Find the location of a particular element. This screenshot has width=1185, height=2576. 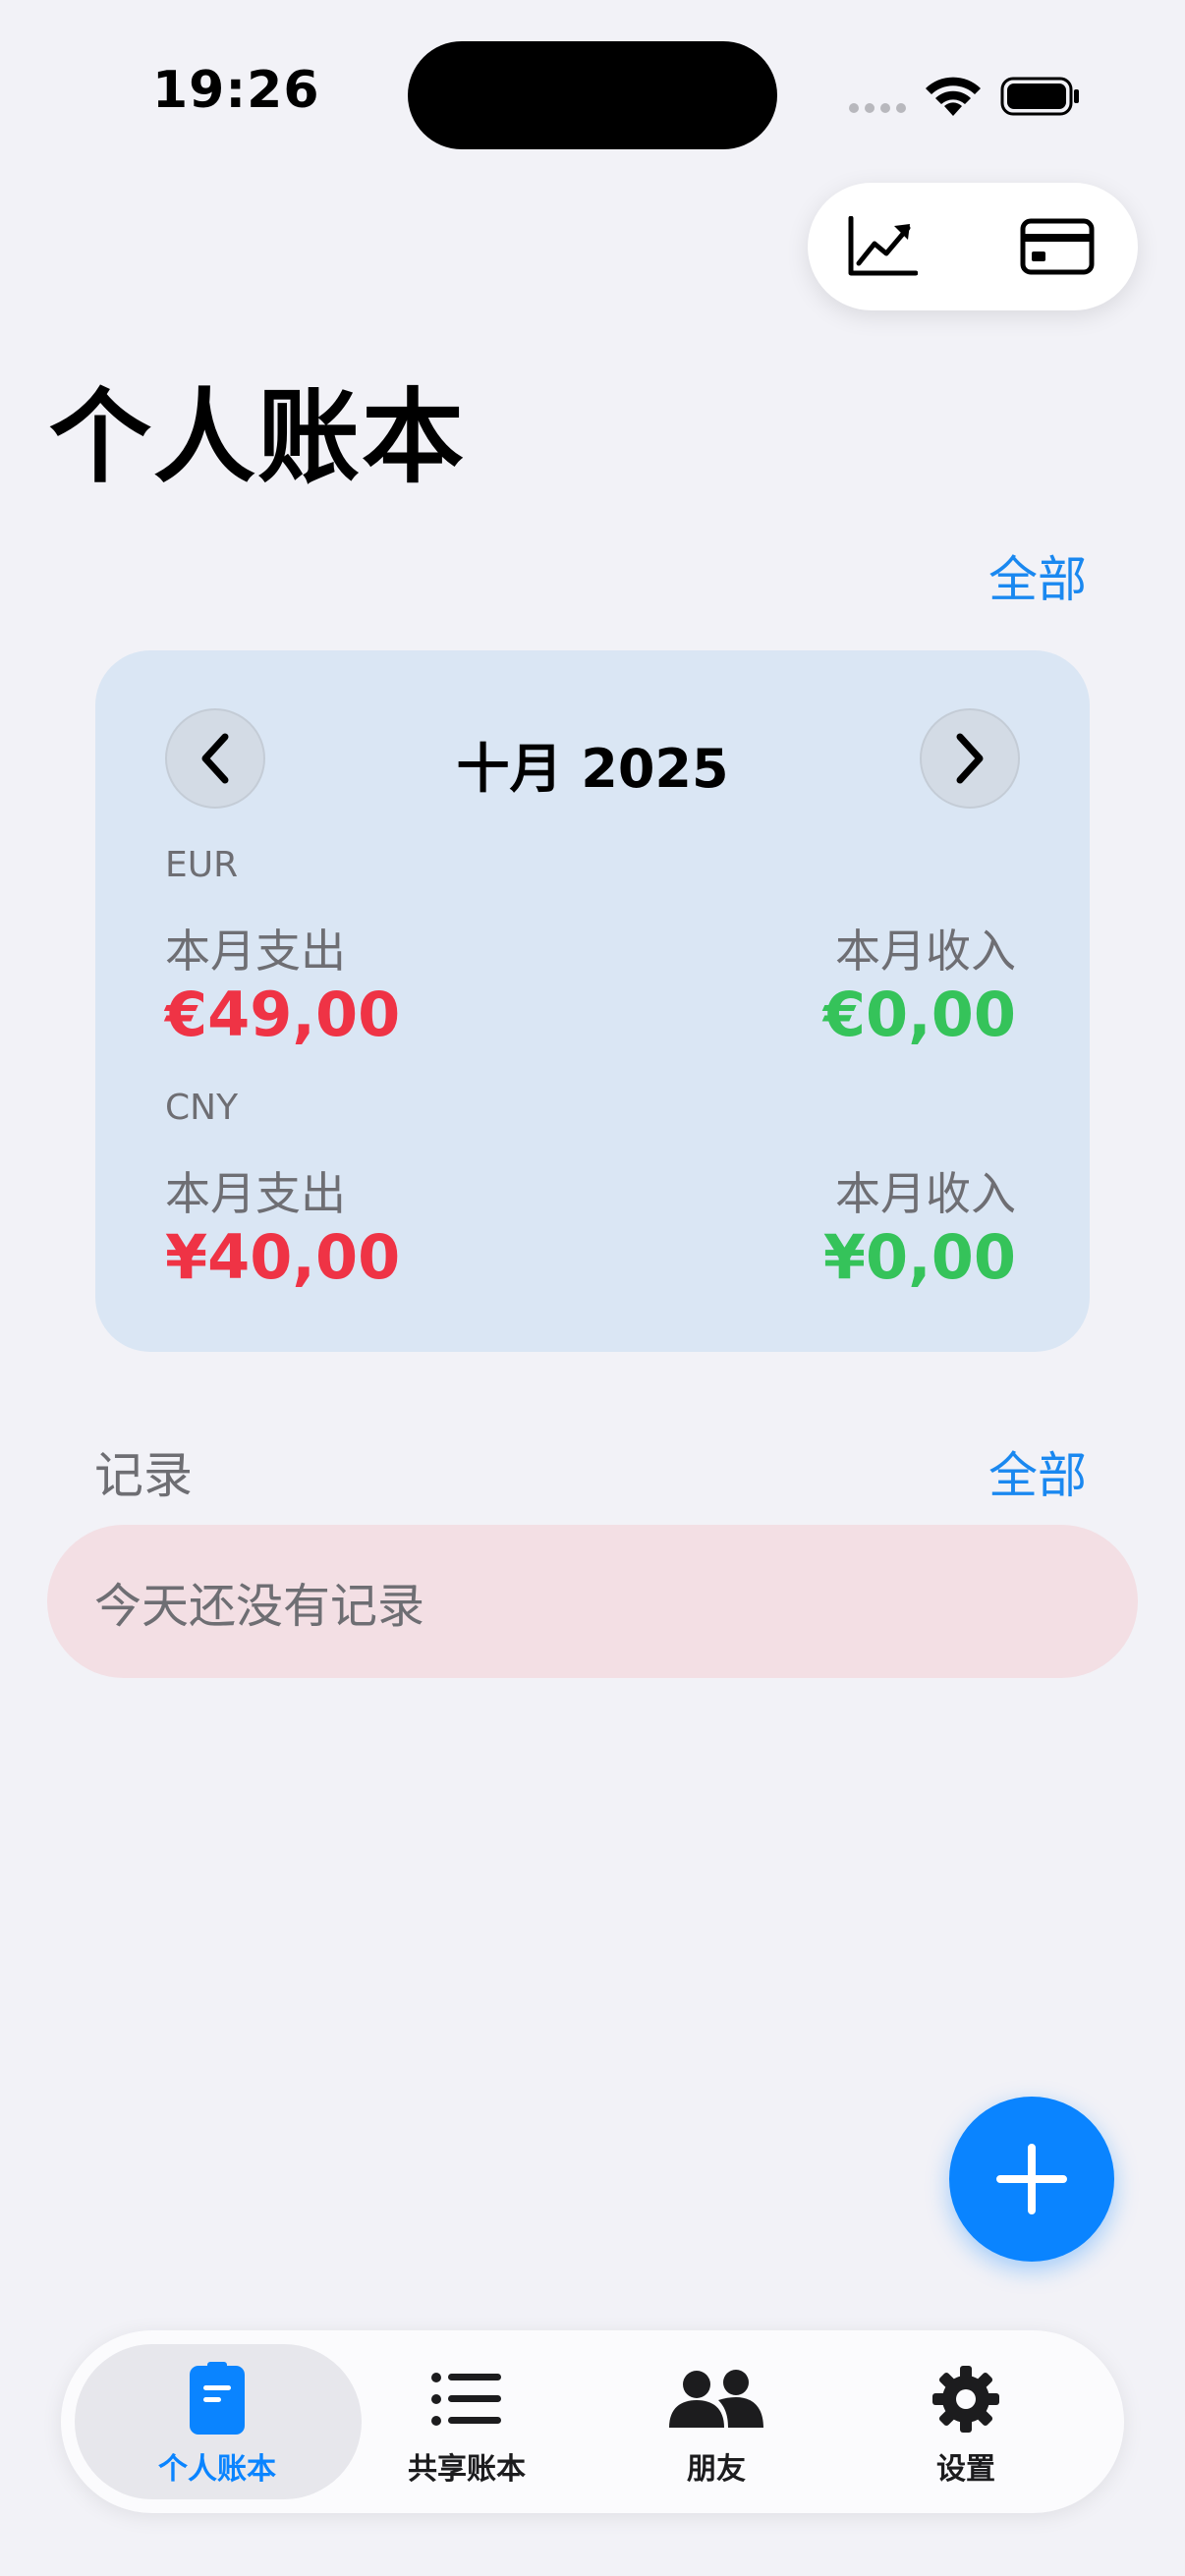

chevron-left-icon is located at coordinates (215, 758).